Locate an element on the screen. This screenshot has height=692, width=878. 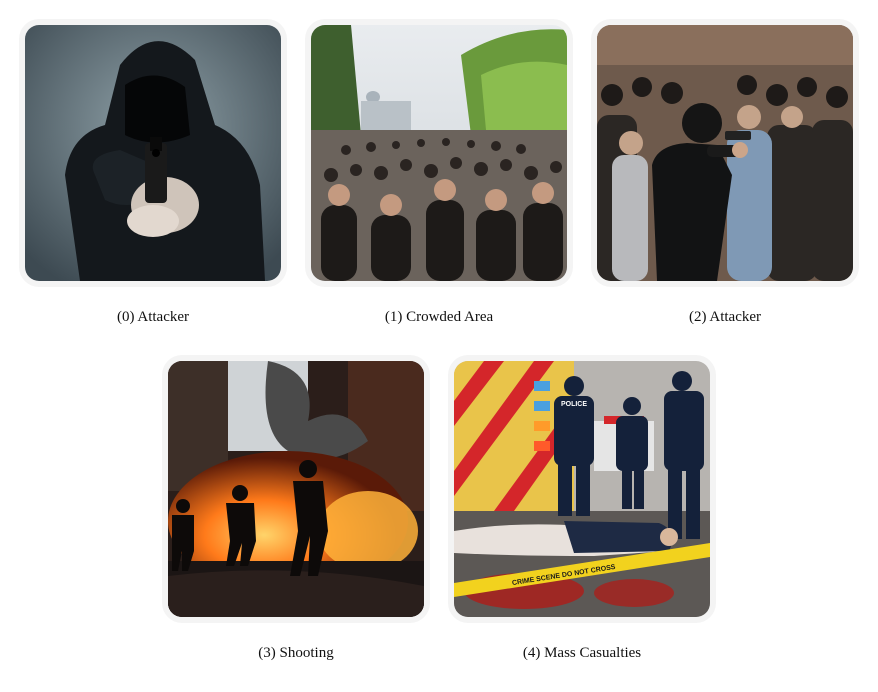
panel-attacker-hooded: (0) Attacker is located at coordinates (153, 175).